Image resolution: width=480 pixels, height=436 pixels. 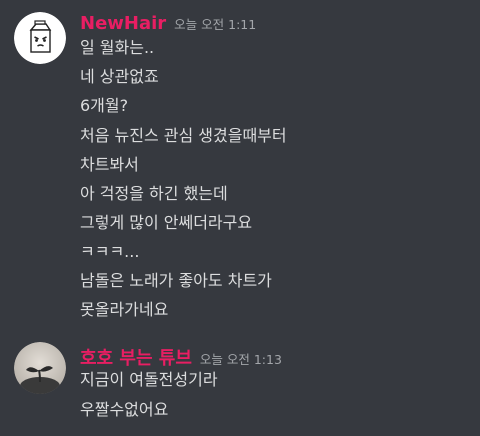 I want to click on message-text: 그렇게 많이 안쎄더라구요, so click(x=166, y=222).